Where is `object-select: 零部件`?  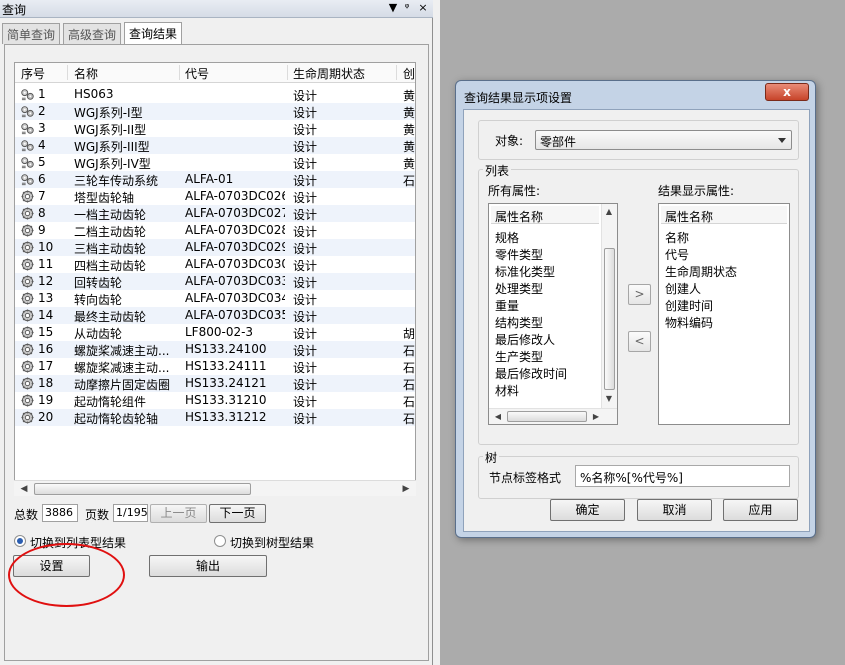 object-select: 零部件 is located at coordinates (663, 140).